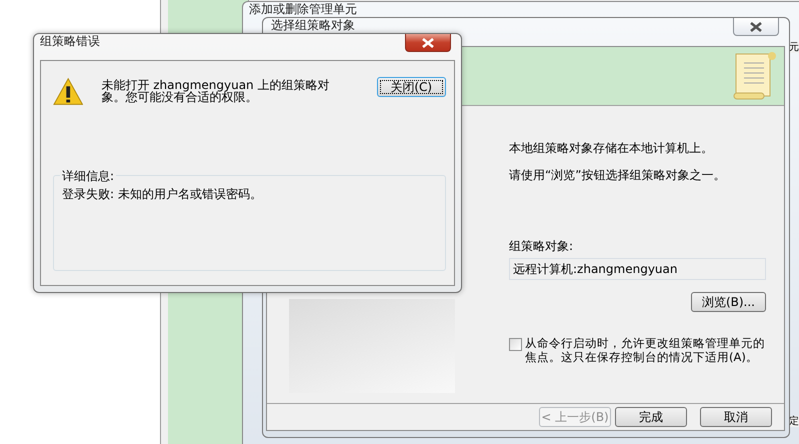  I want to click on wizard-button: 完成, so click(651, 417).